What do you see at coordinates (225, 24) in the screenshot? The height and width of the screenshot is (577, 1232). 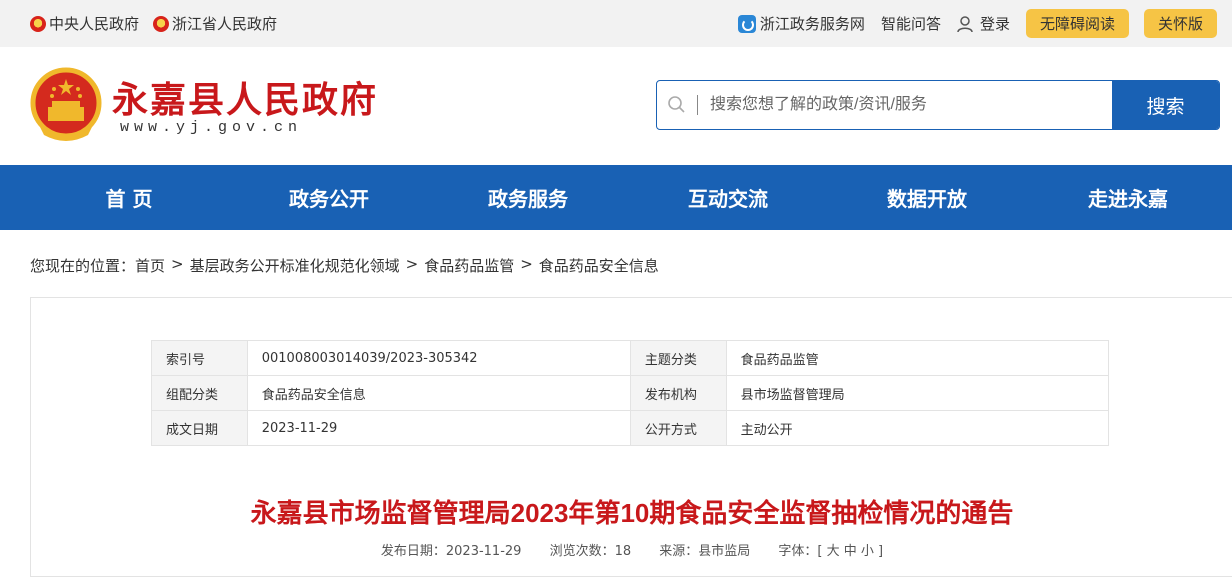 I see `link-zhejiang-government-label: 浙江省人民政府` at bounding box center [225, 24].